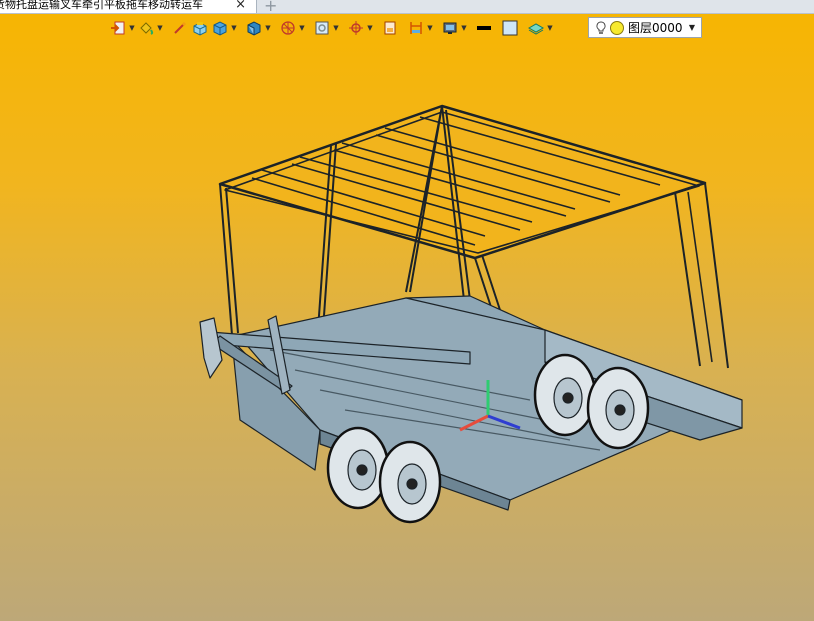 The image size is (814, 621). I want to click on layer-name: 图层0000, so click(655, 28).